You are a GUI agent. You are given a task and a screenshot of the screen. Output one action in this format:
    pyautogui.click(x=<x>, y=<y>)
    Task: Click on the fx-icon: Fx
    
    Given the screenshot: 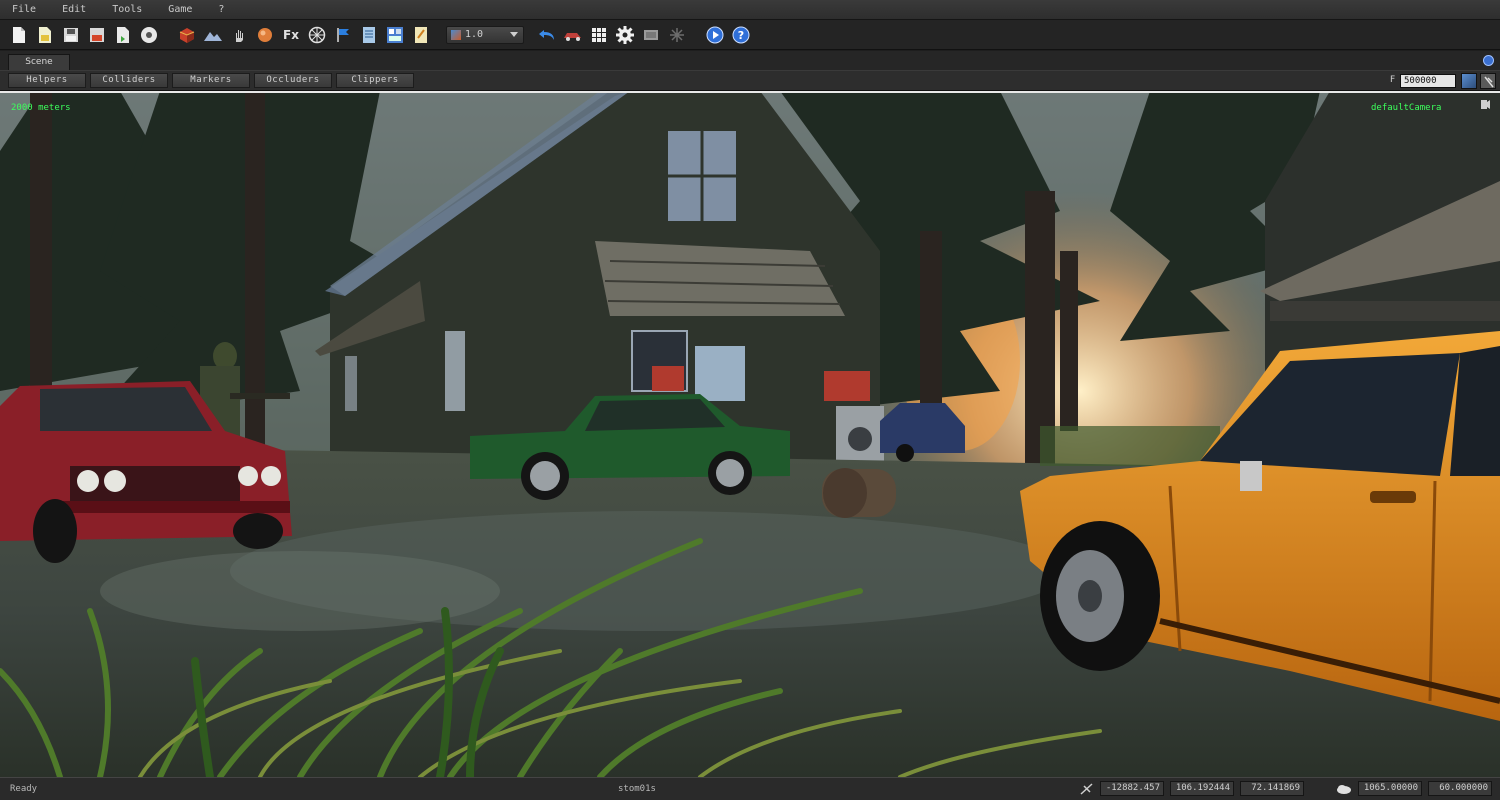 What is the action you would take?
    pyautogui.click(x=291, y=35)
    